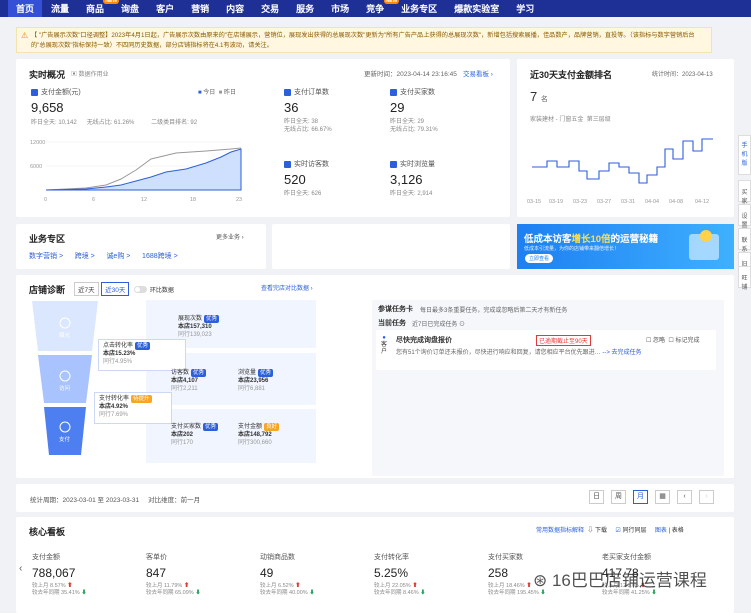 The width and height of the screenshot is (751, 613). I want to click on table-view-tab: 表格, so click(678, 531).